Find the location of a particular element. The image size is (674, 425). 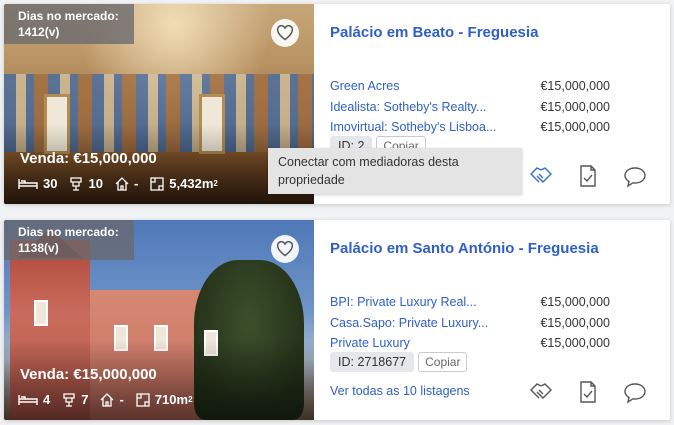

spec-bedrooms: 4 is located at coordinates (34, 399).